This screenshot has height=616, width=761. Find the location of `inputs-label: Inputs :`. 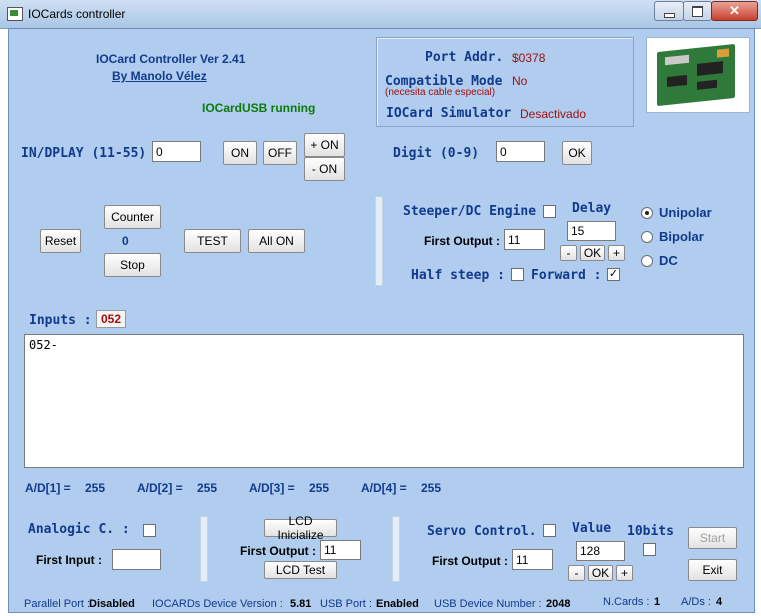

inputs-label: Inputs : is located at coordinates (60, 320).